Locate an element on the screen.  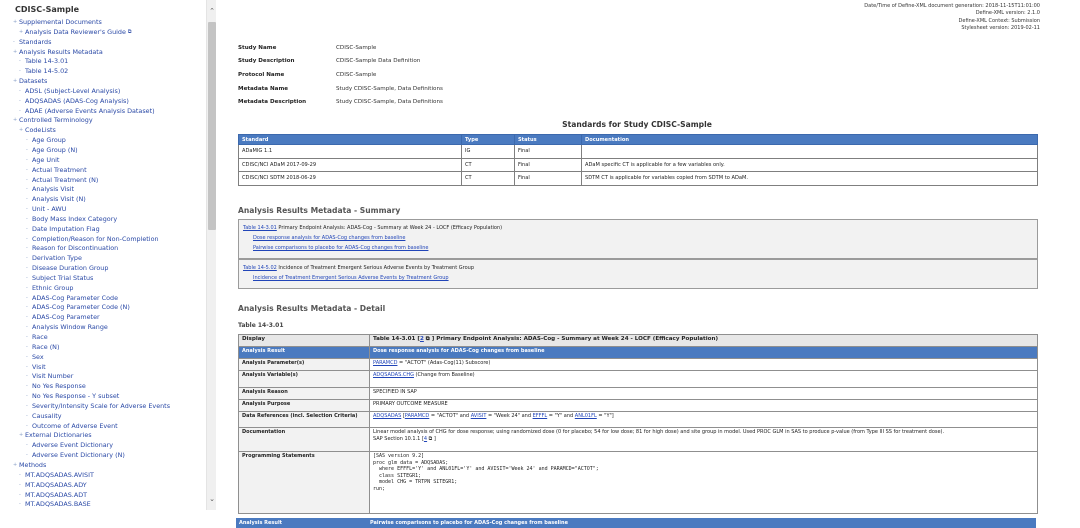
scrollbar-thumb is located at coordinates (212, 126).